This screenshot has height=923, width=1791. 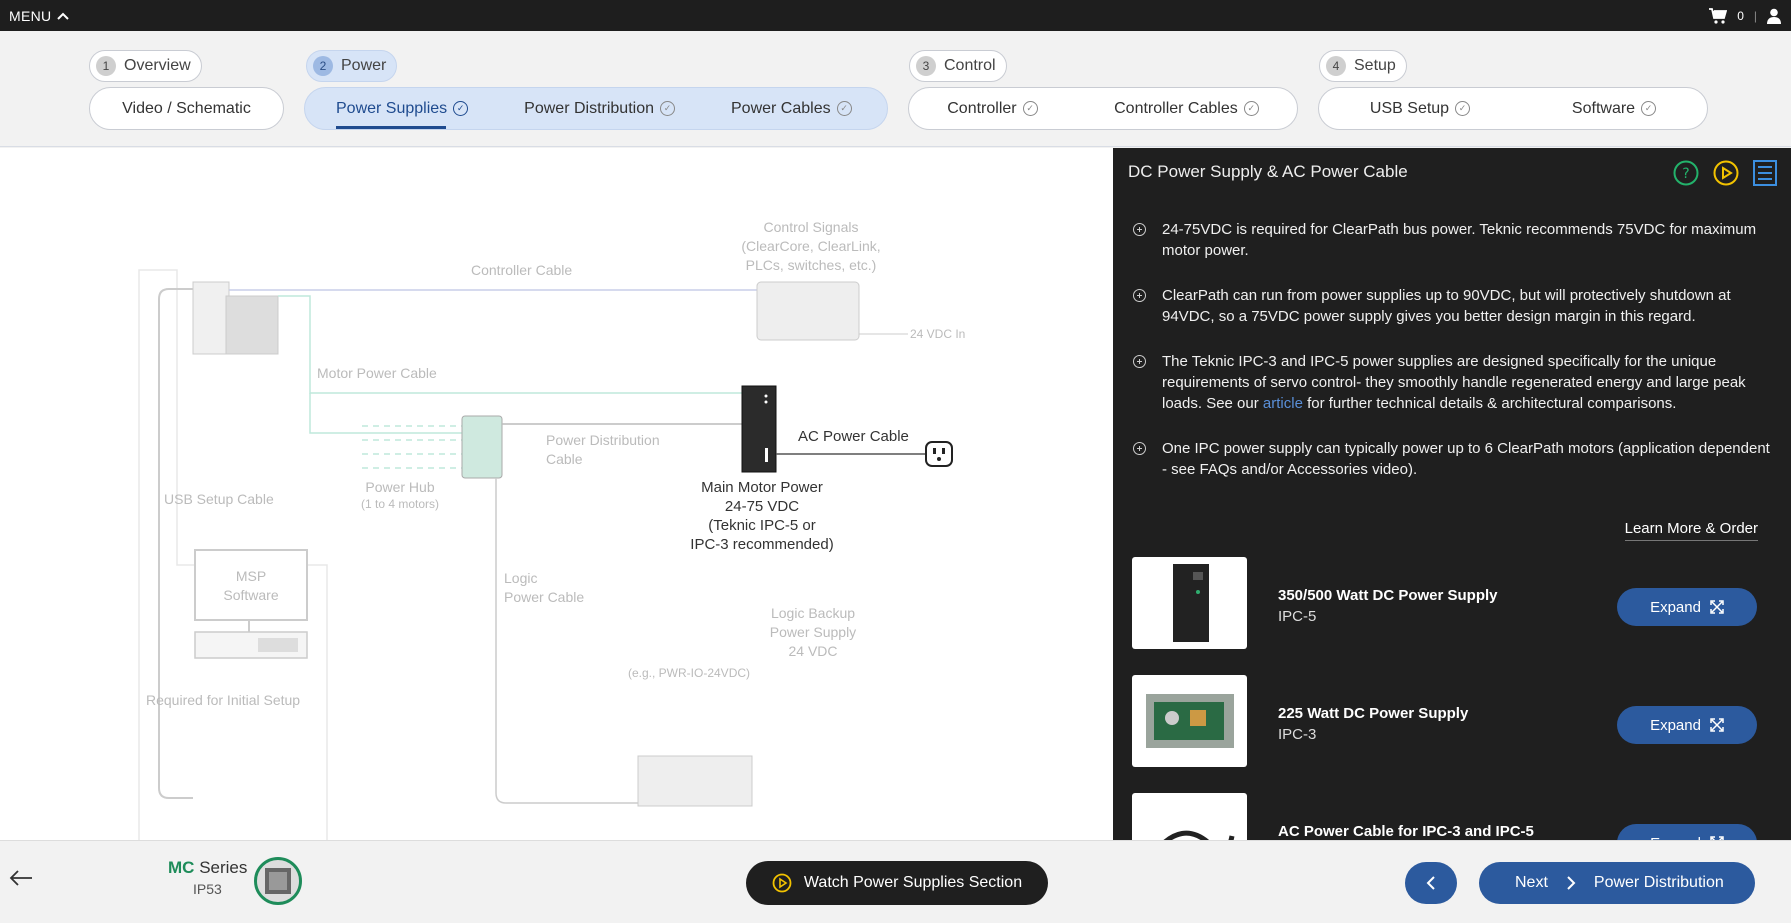 I want to click on user-icon, so click(x=1774, y=16).